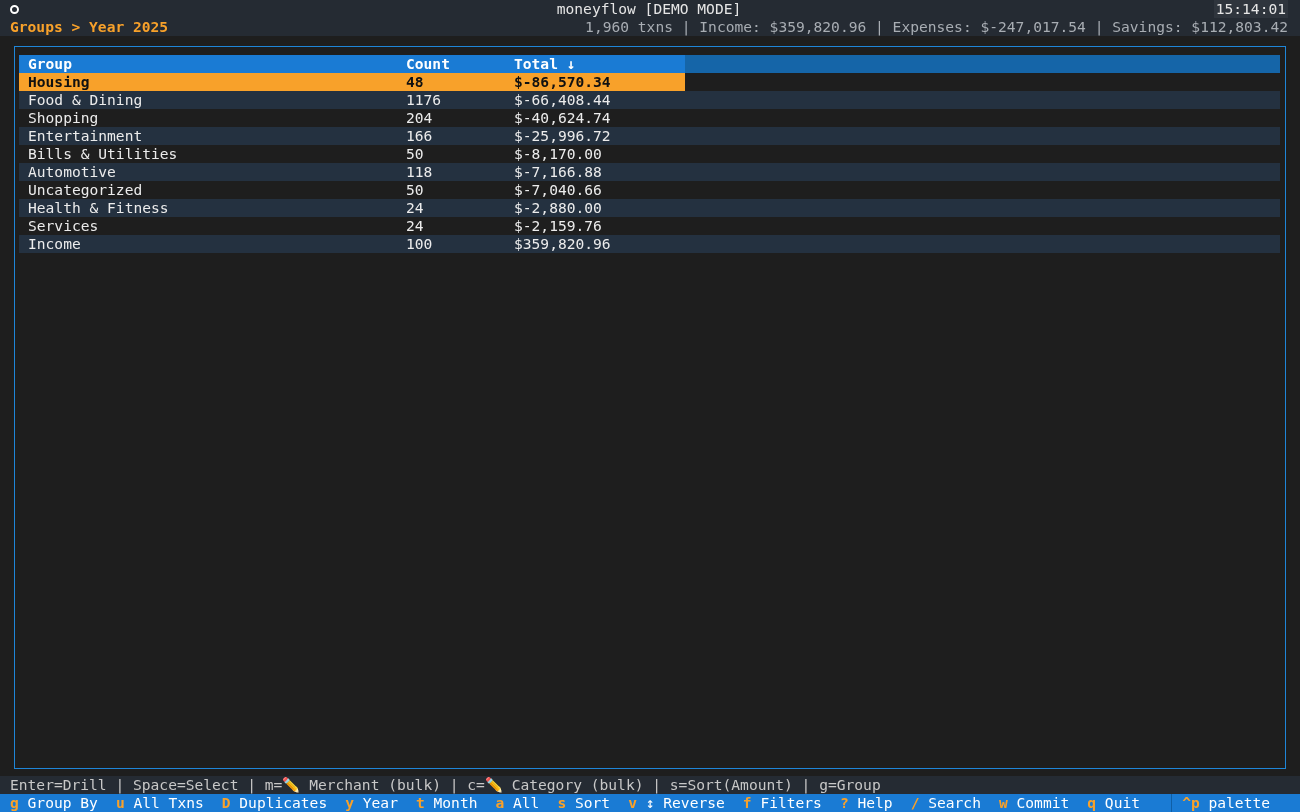 This screenshot has width=1300, height=812. Describe the element at coordinates (558, 190) in the screenshot. I see `table-cell-text: $-7,040.66` at that location.